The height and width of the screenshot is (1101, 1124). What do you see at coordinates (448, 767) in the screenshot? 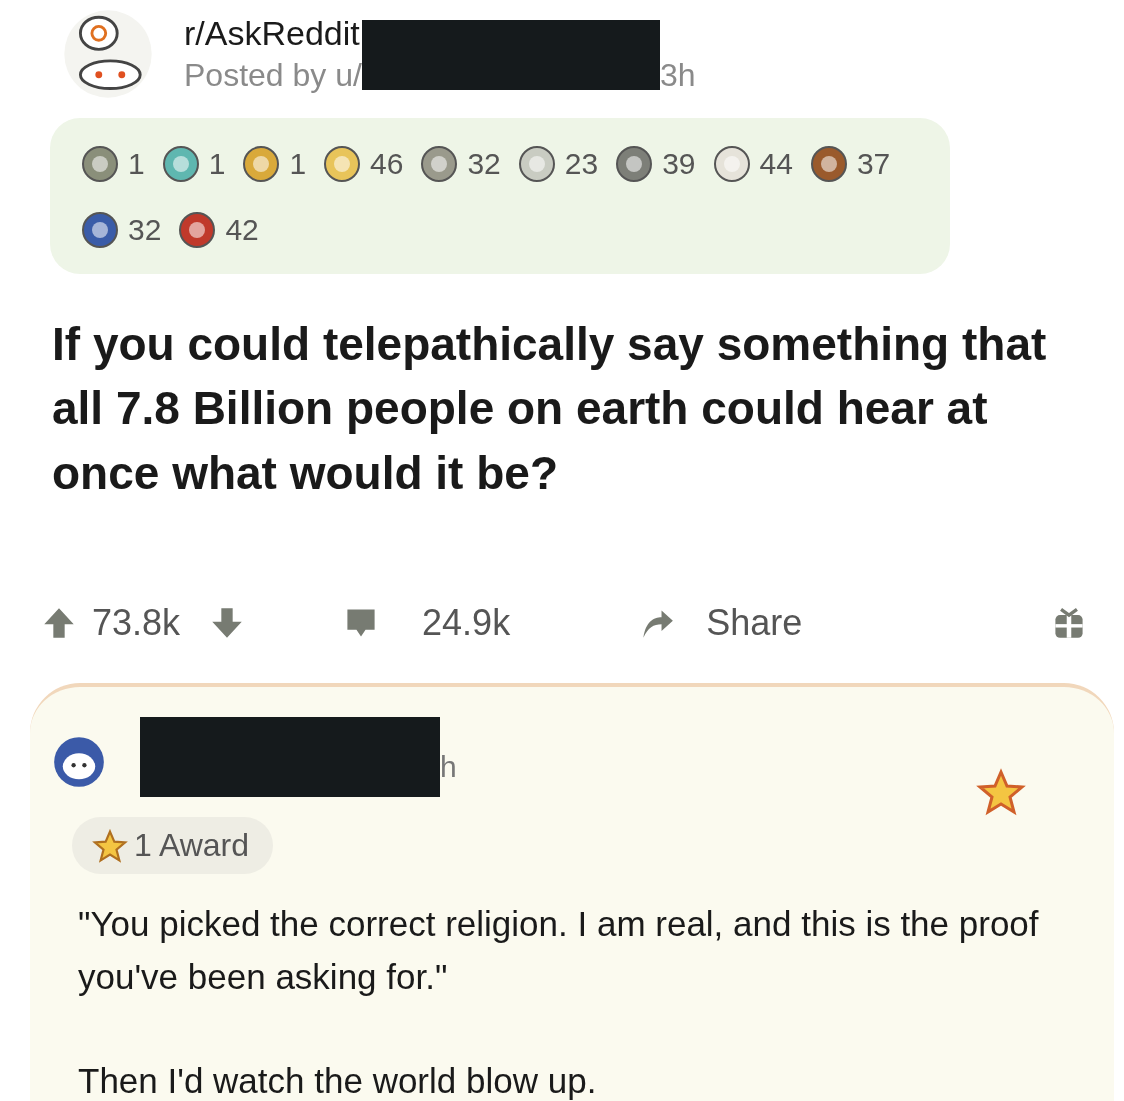
I see `comment-age: h` at bounding box center [448, 767].